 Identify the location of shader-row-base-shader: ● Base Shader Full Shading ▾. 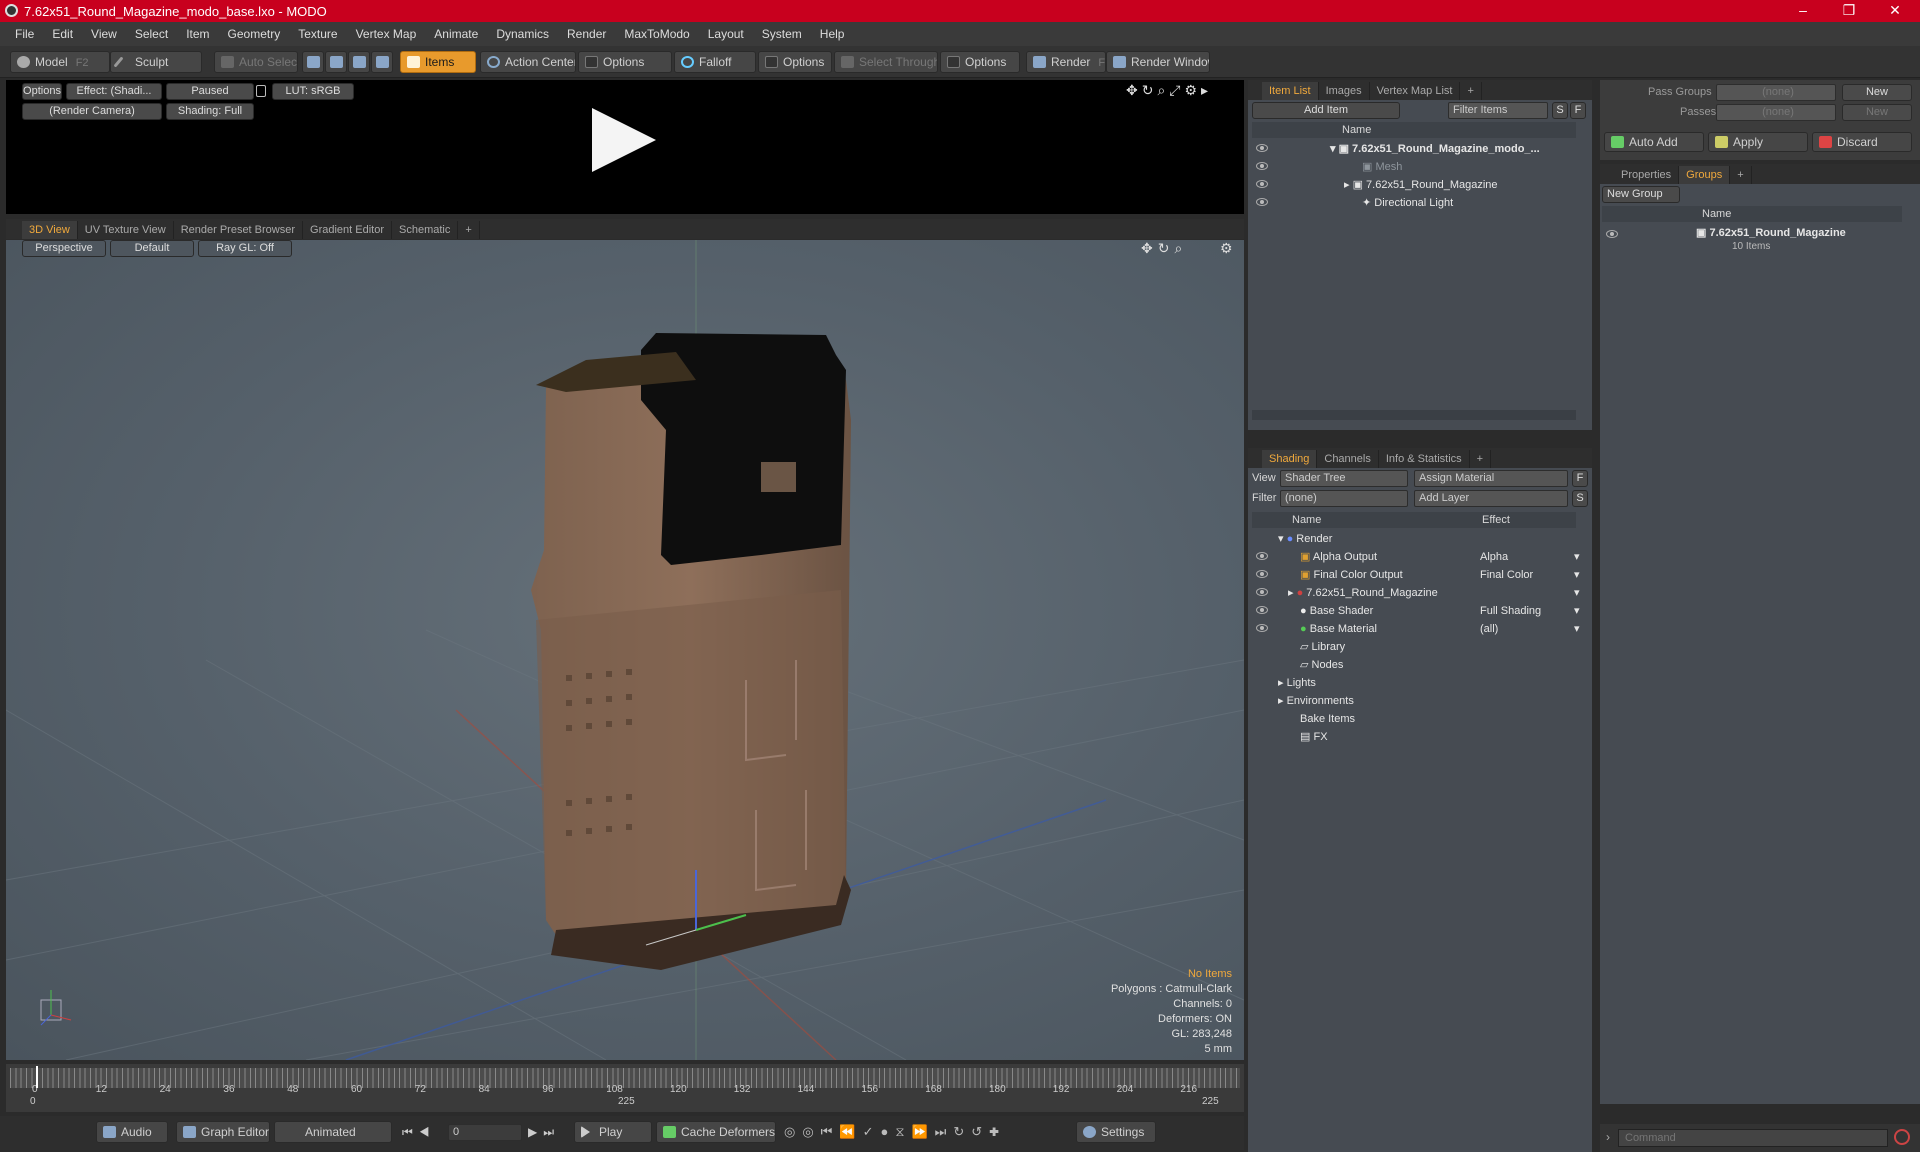
(1450, 611).